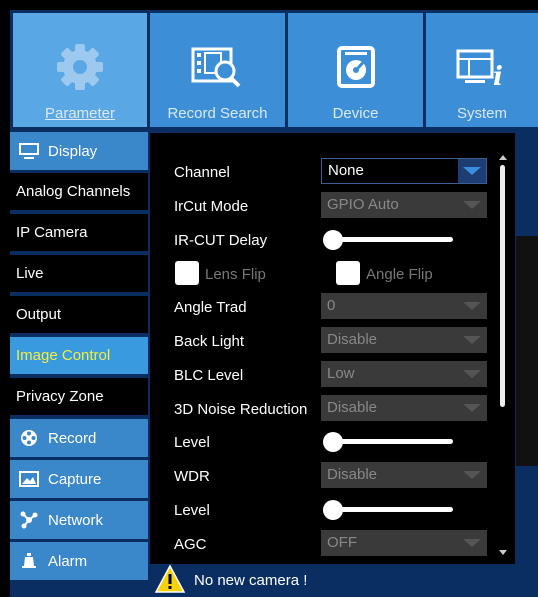  Describe the element at coordinates (503, 552) in the screenshot. I see `scroll-down-icon` at that location.